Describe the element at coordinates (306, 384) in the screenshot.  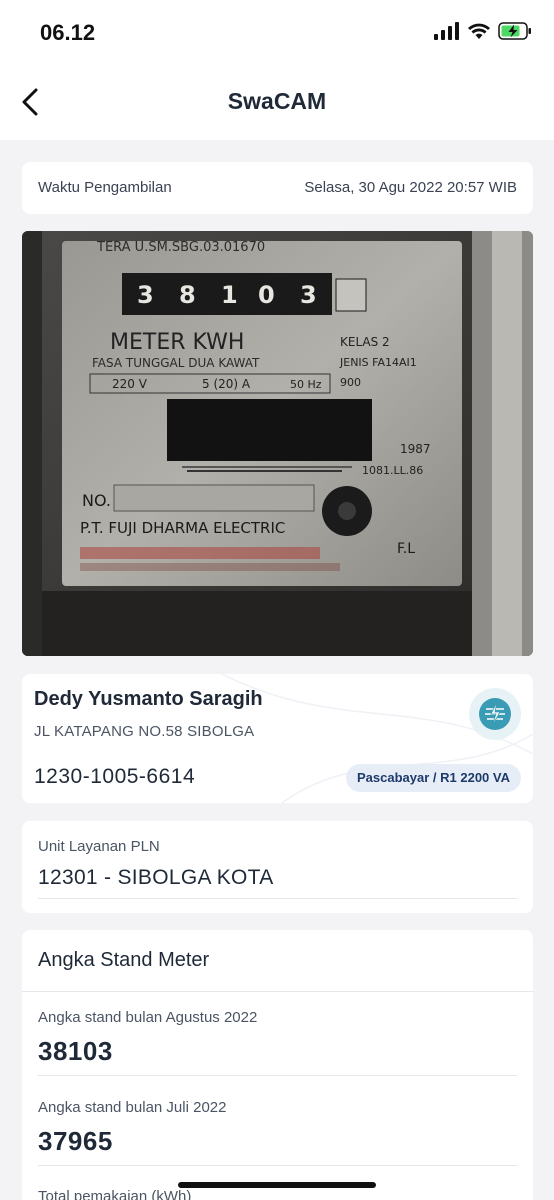
I see `meter-freq: 50 Hz` at that location.